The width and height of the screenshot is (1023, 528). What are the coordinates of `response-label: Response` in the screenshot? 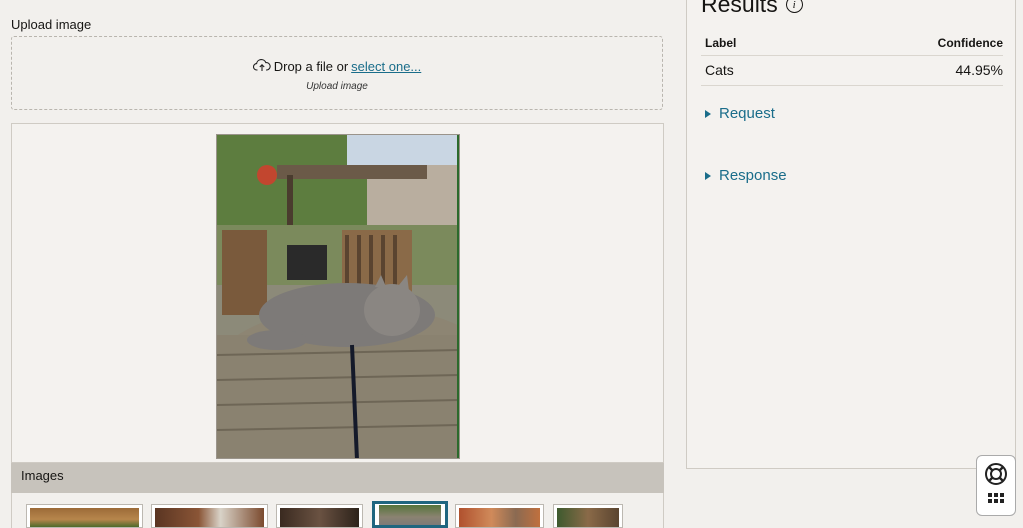 It's located at (753, 175).